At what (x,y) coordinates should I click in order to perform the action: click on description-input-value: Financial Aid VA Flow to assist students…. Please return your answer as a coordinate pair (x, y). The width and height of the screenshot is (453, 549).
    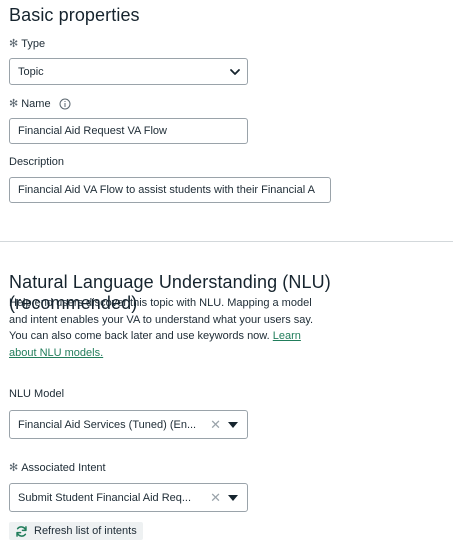
    Looking at the image, I should click on (166, 190).